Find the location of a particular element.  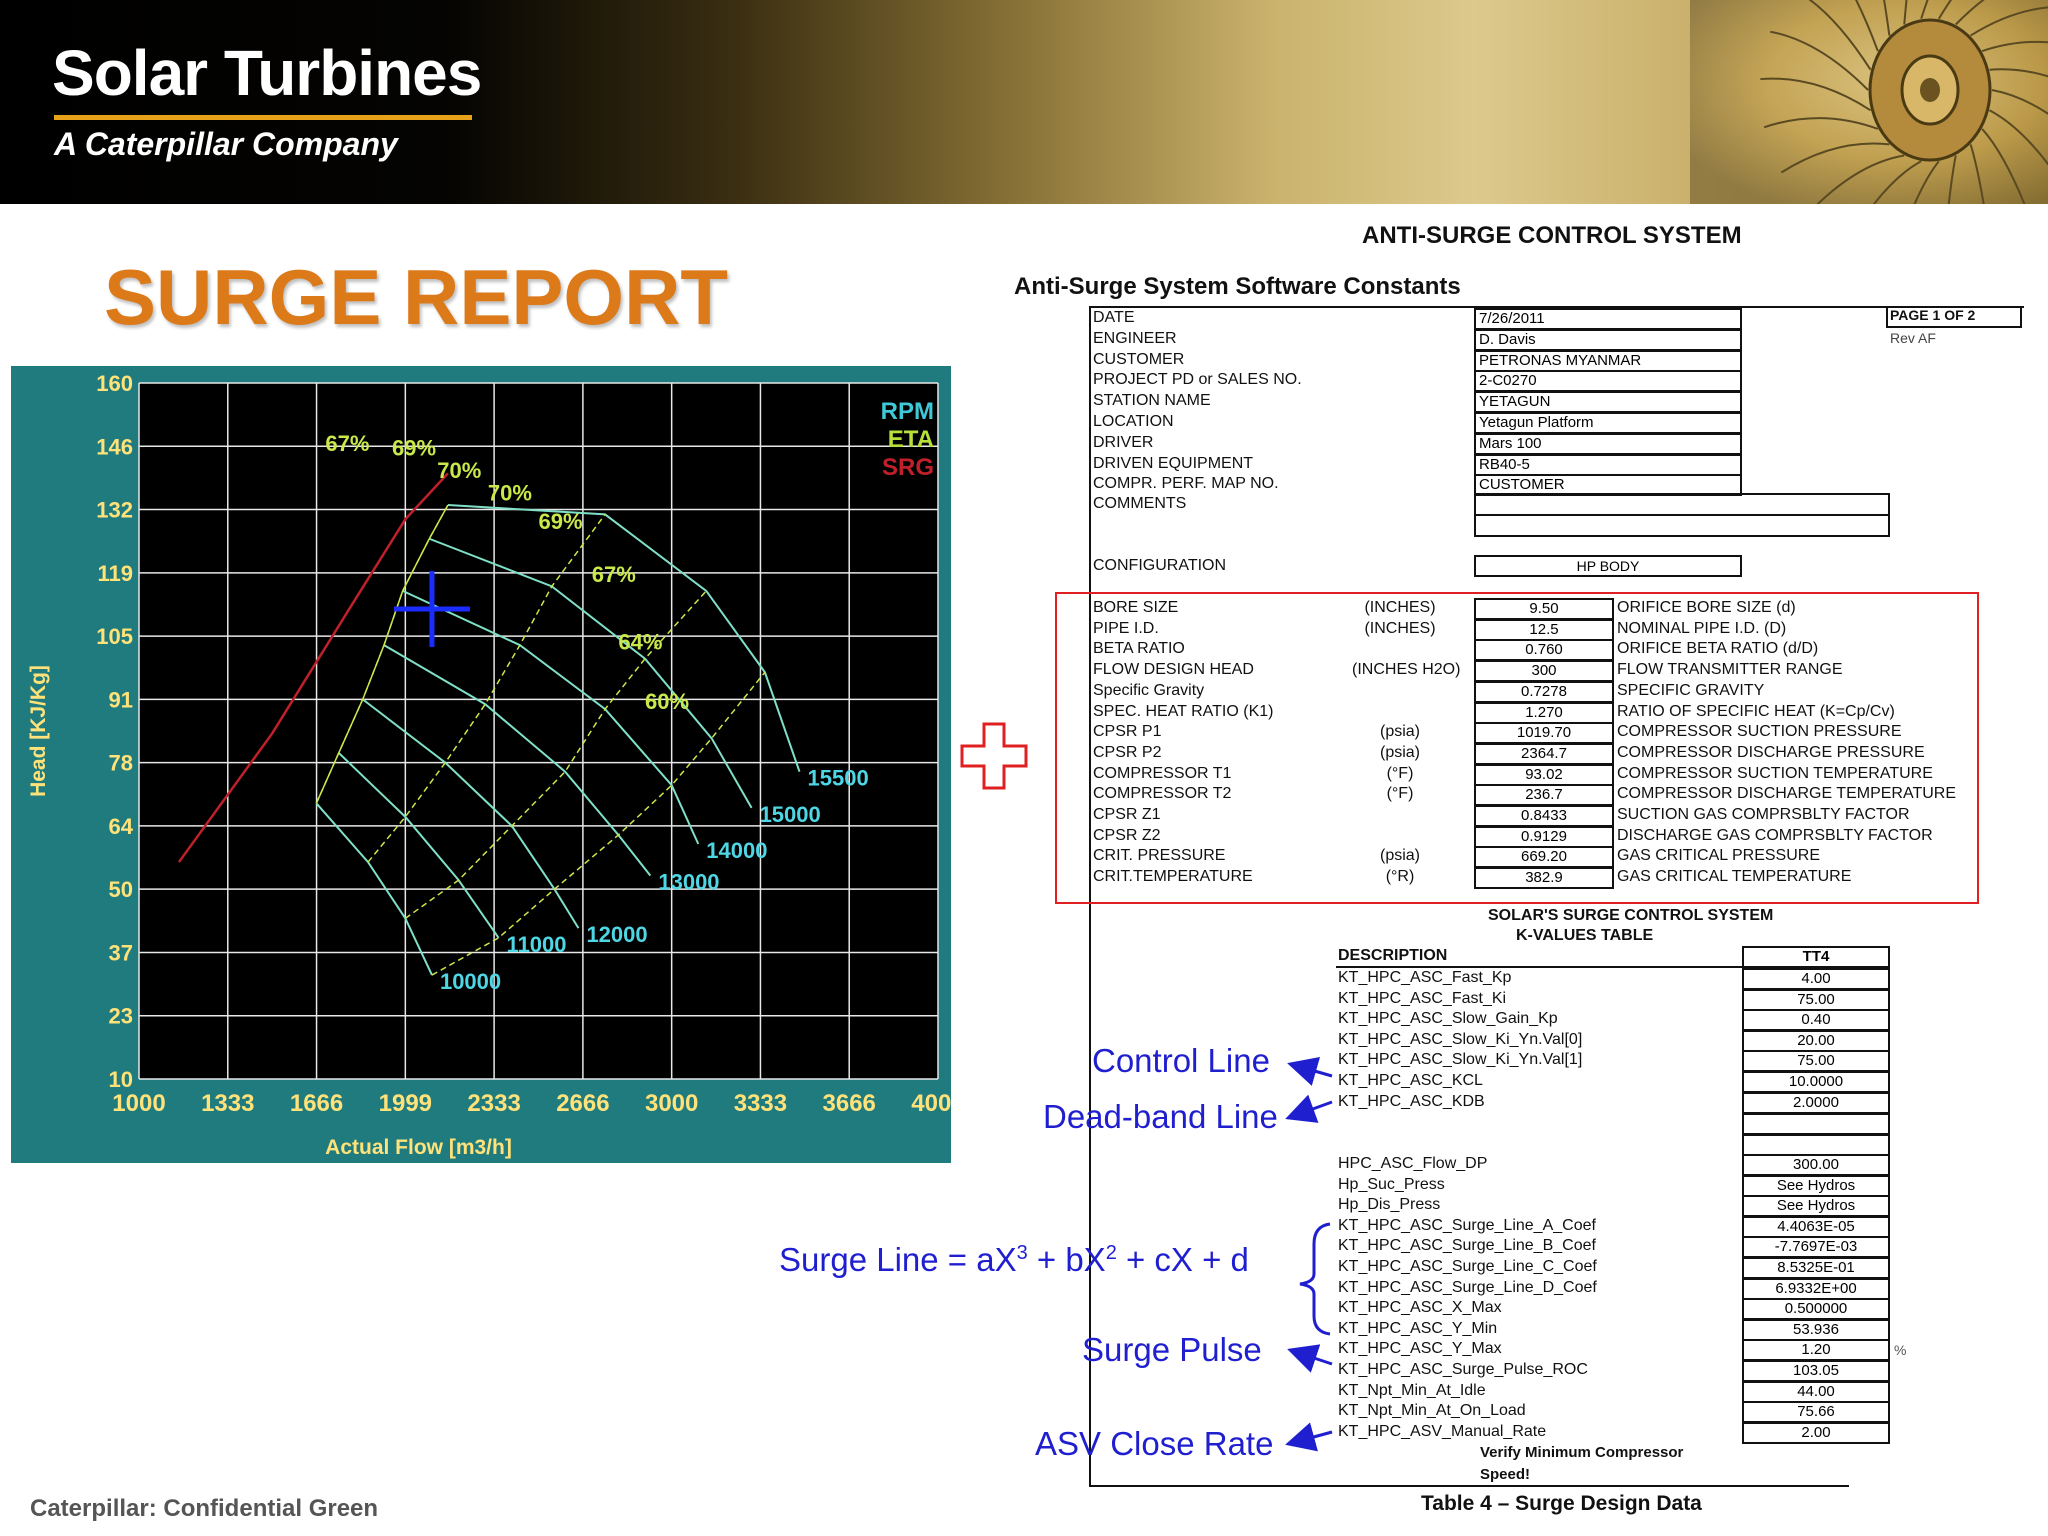

param-description: COMPRESSOR SUCTION TEMPERATURE is located at coordinates (1775, 773).